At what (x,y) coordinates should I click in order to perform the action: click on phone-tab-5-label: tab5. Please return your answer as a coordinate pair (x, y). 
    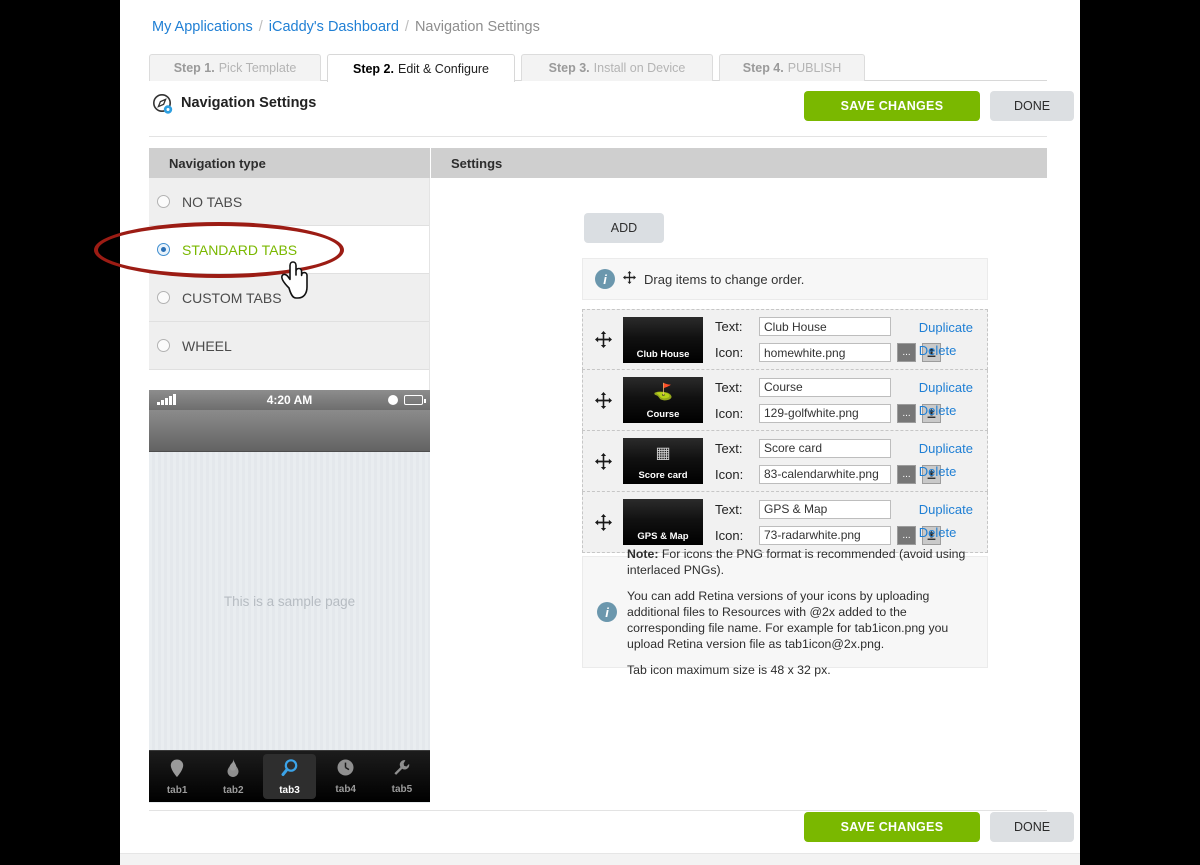
    Looking at the image, I should click on (402, 789).